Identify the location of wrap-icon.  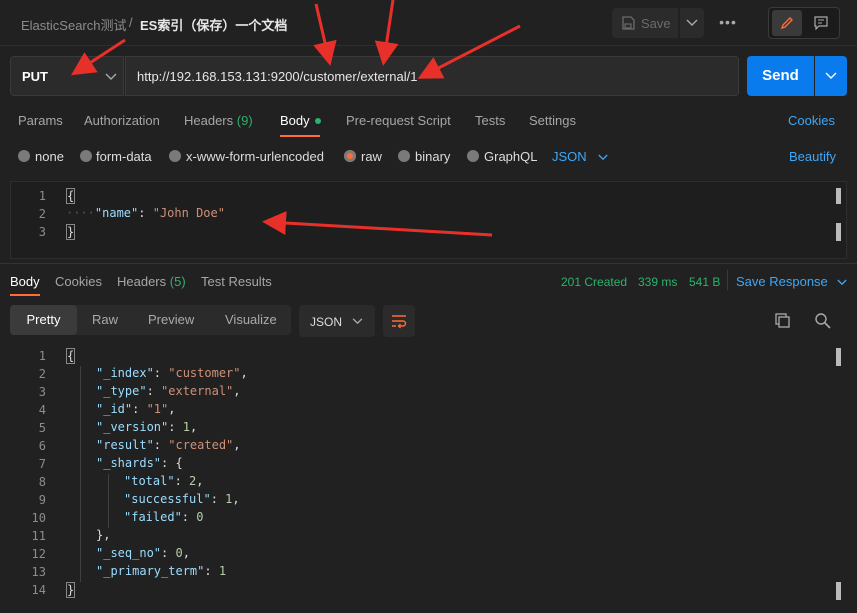
(399, 322).